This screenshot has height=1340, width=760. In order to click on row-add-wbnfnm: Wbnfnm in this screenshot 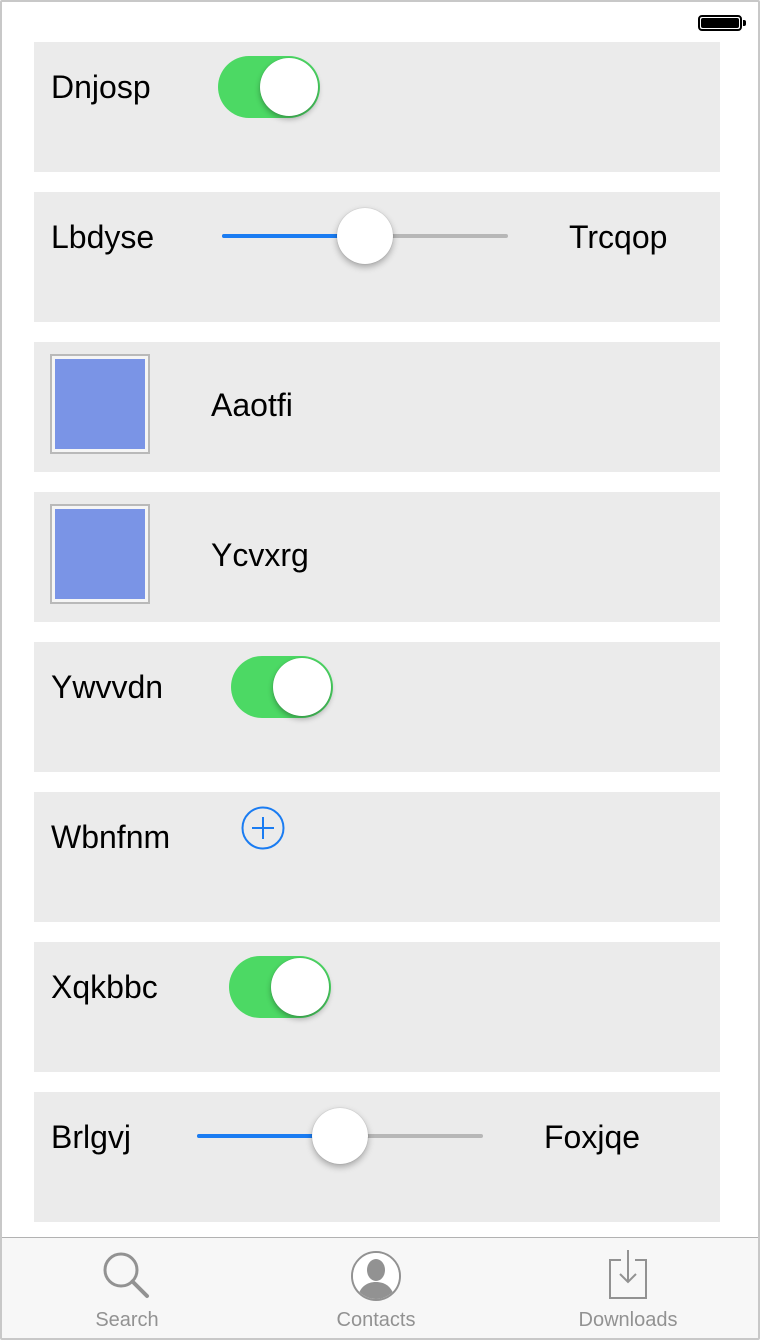, I will do `click(377, 857)`.